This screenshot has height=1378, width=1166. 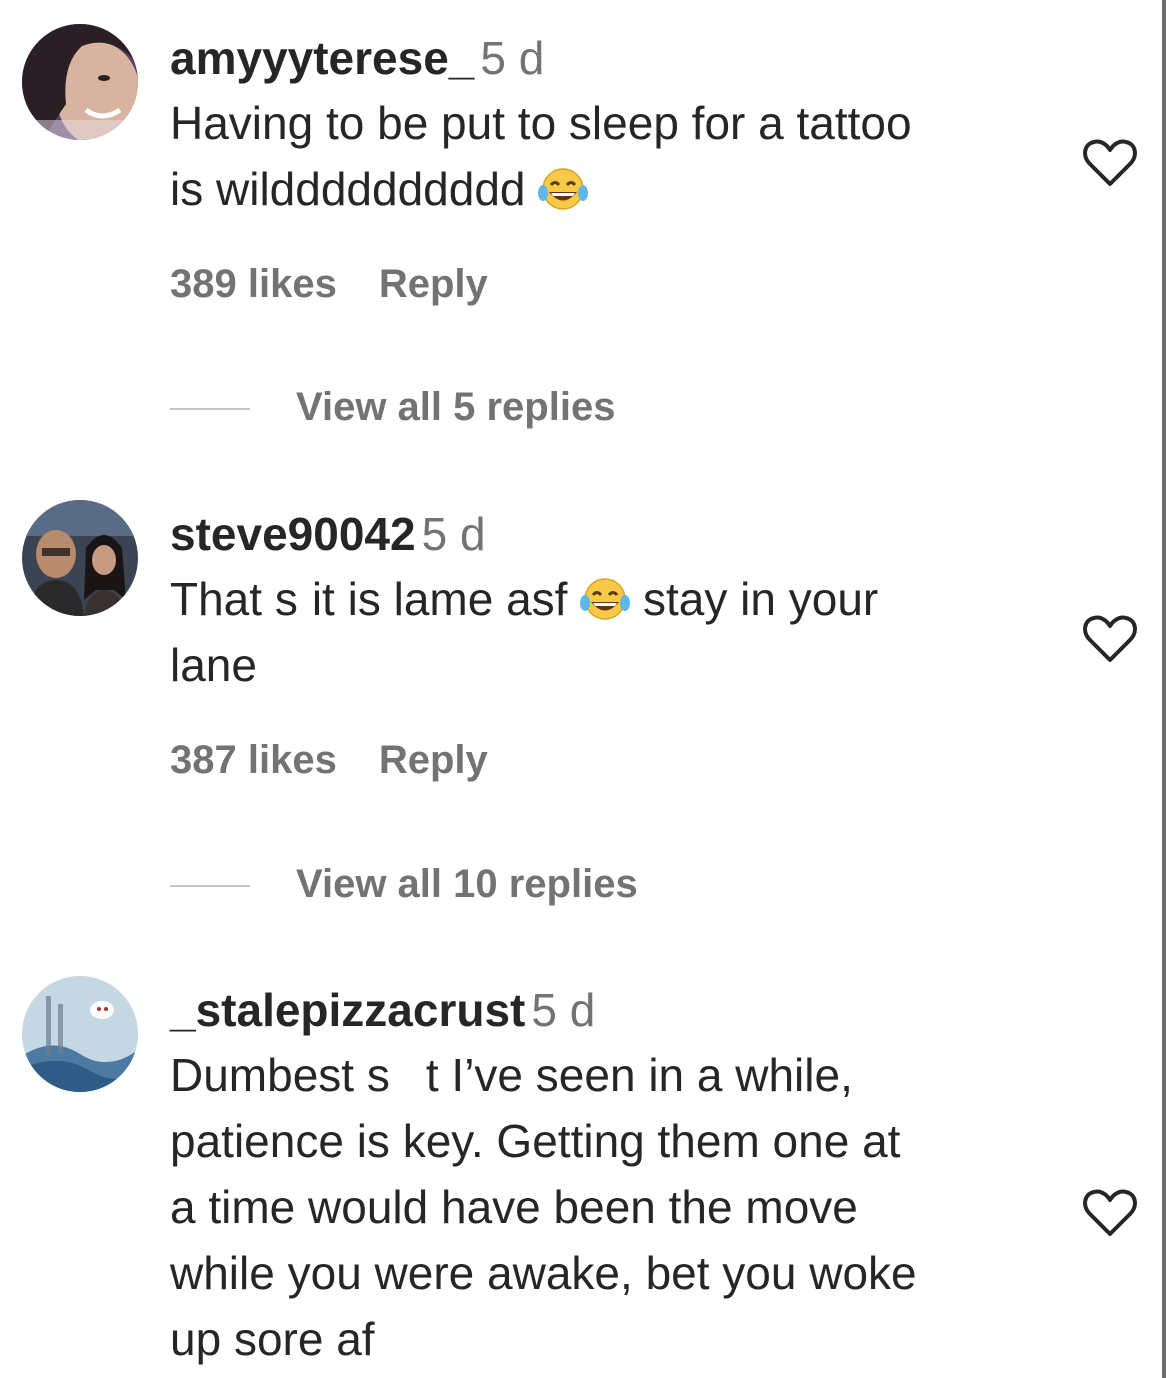 What do you see at coordinates (543, 1273) in the screenshot?
I see `comment-text-line: while you were awake, bet you woke` at bounding box center [543, 1273].